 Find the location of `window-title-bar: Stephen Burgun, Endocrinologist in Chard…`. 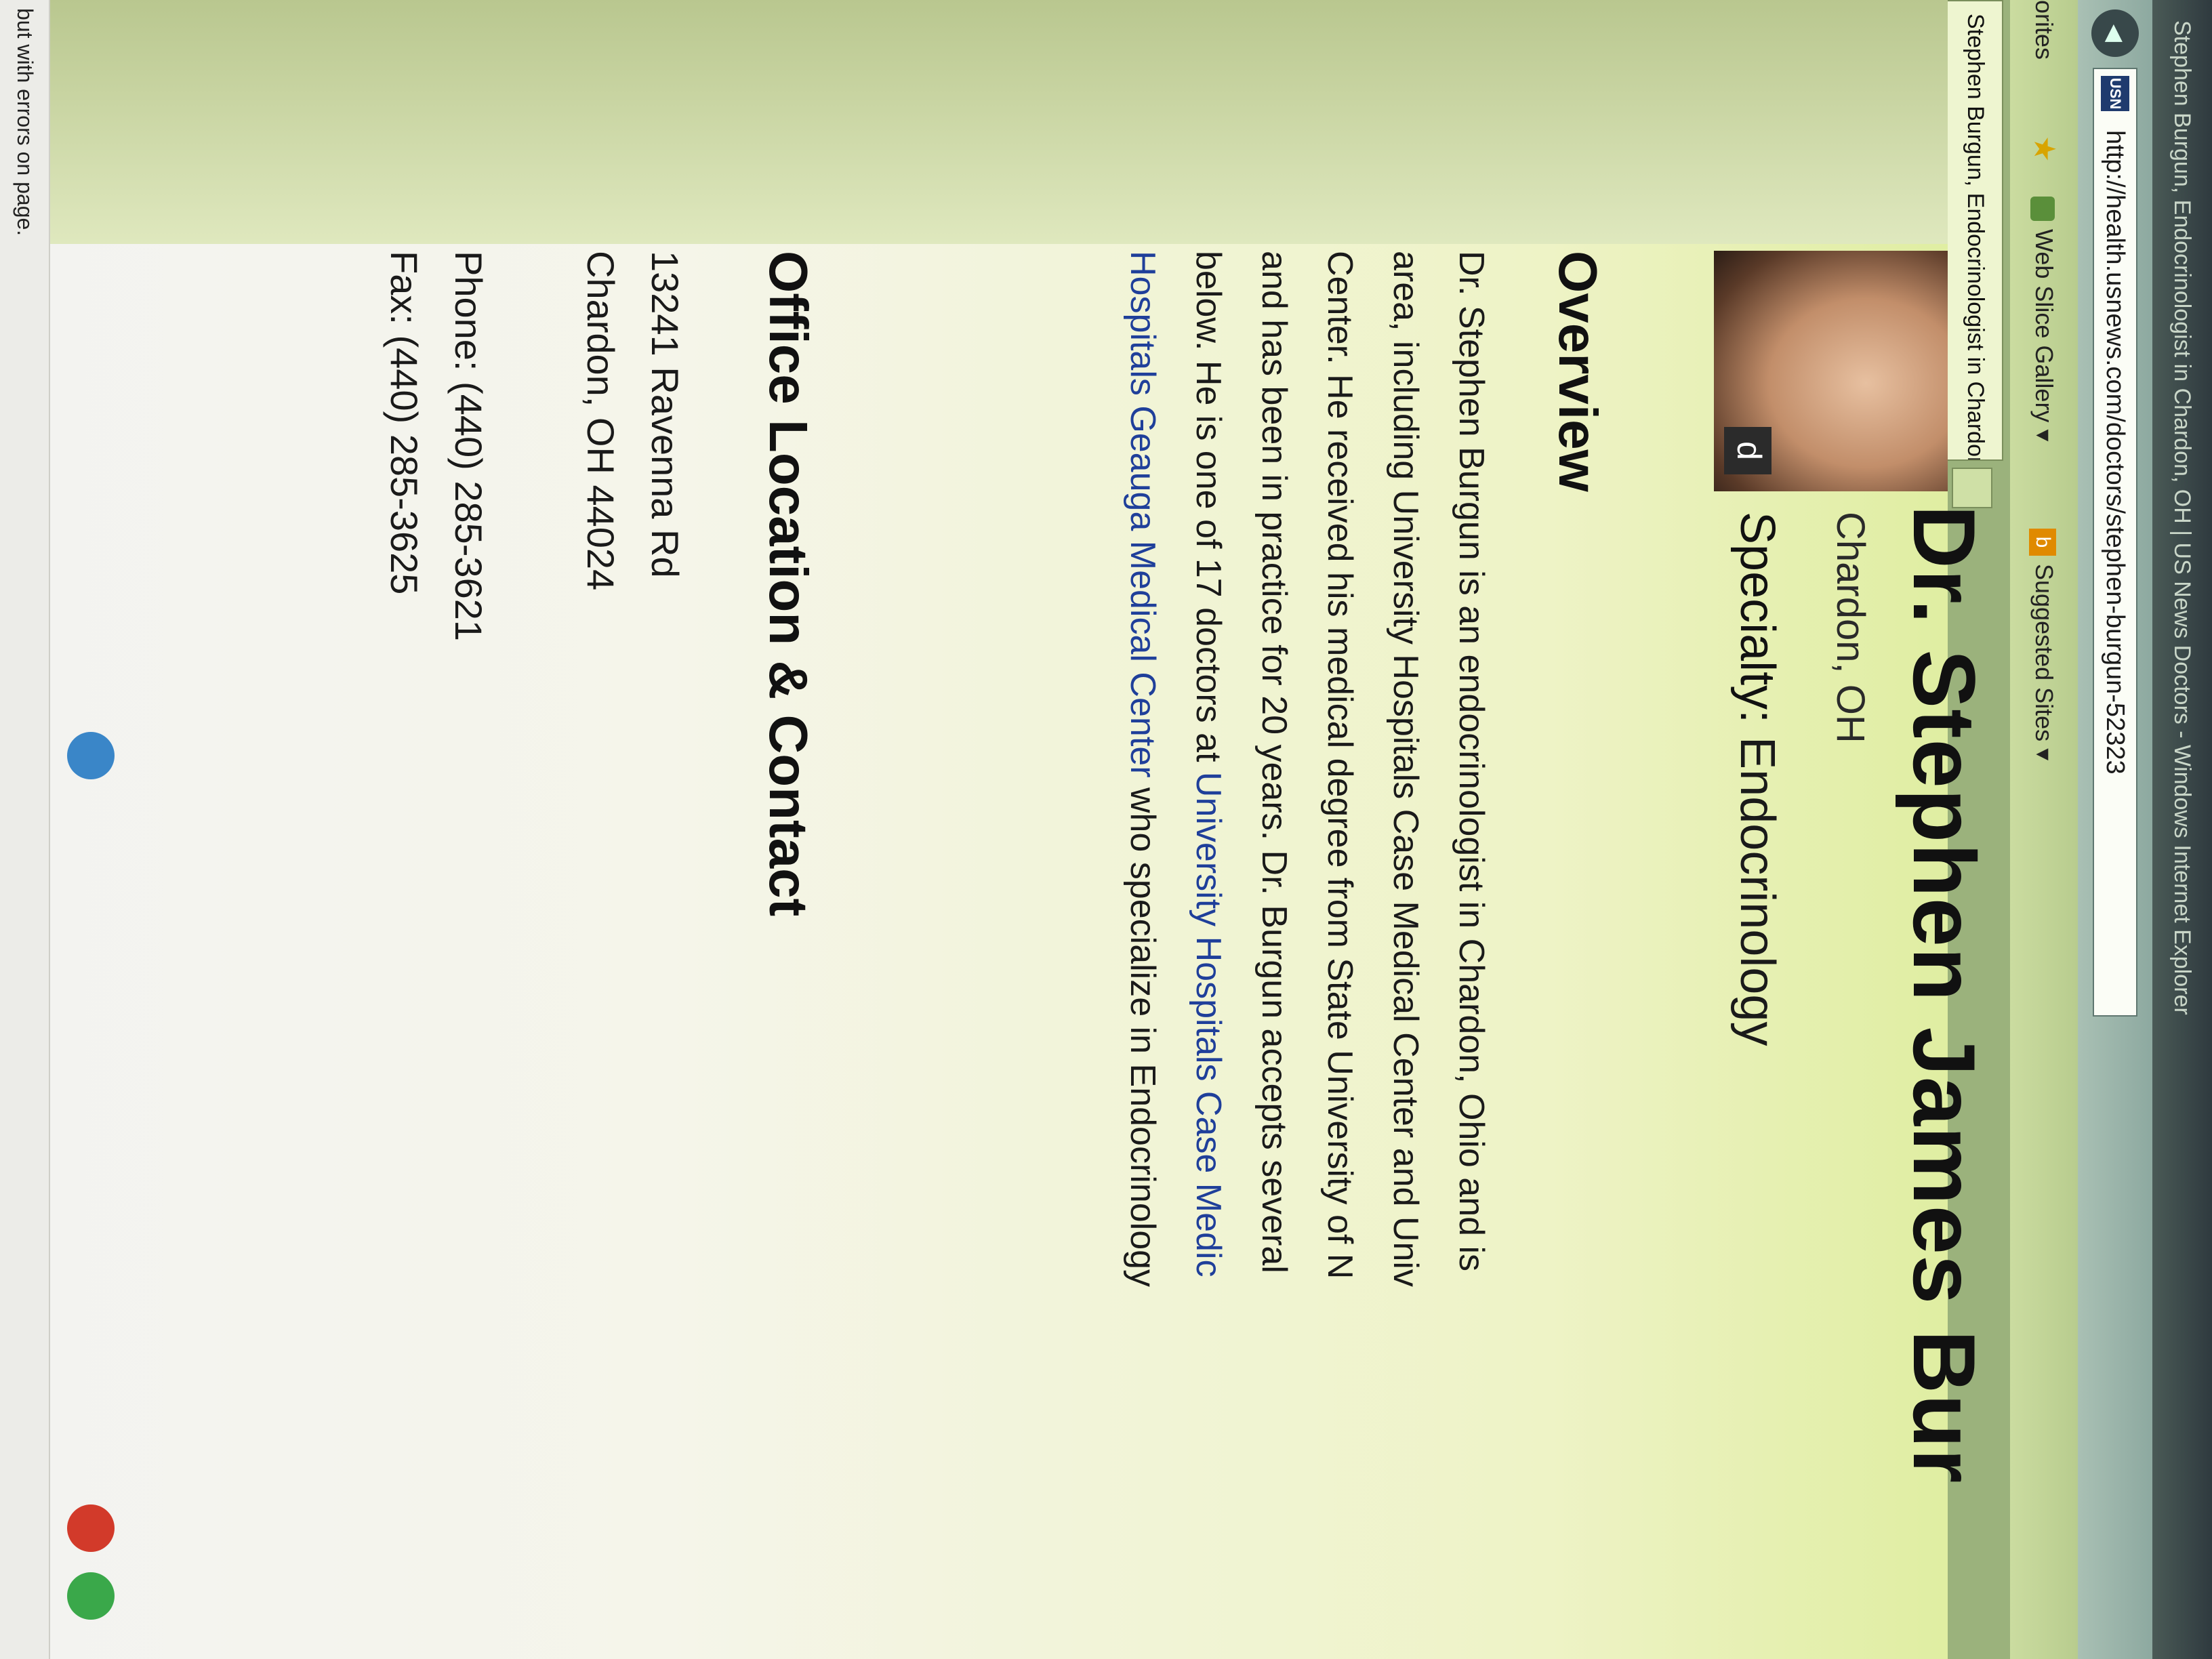

window-title-bar: Stephen Burgun, Endocrinologist in Chard… is located at coordinates (2182, 829).